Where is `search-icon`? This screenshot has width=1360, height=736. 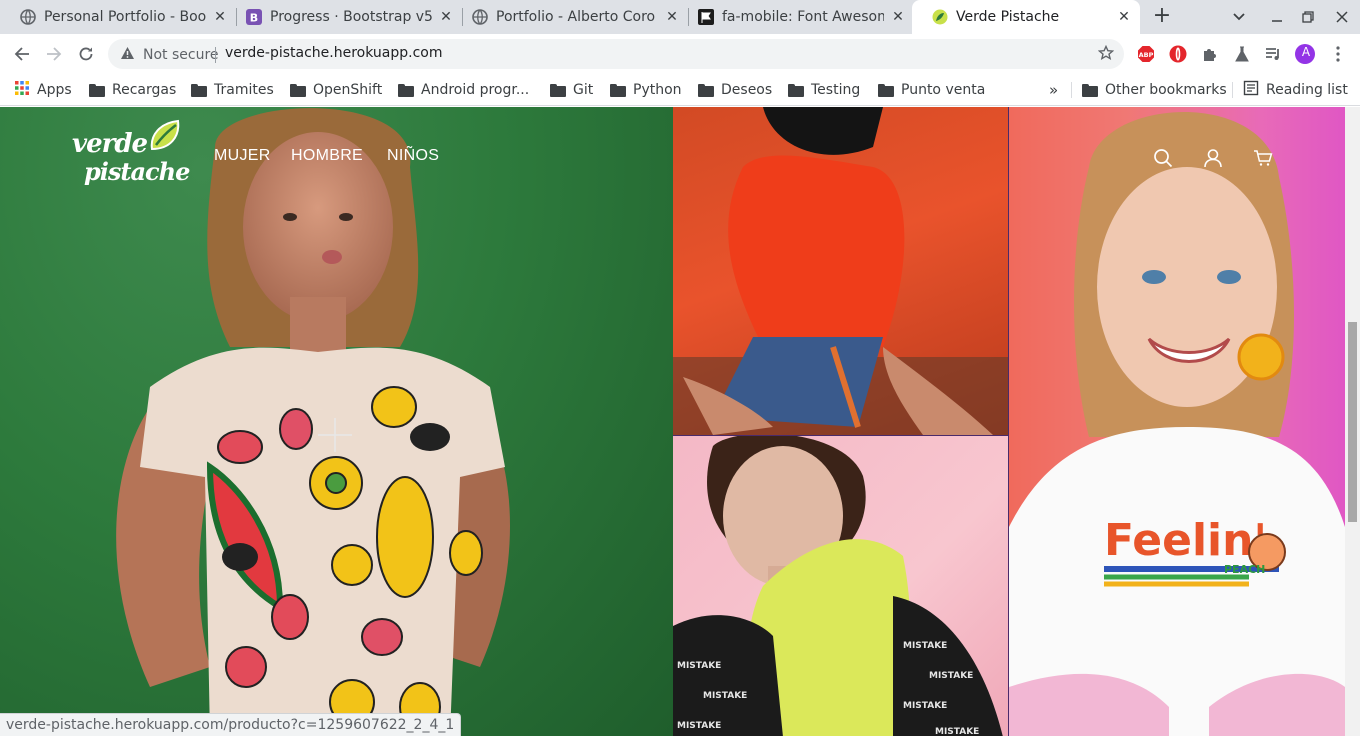 search-icon is located at coordinates (1163, 158).